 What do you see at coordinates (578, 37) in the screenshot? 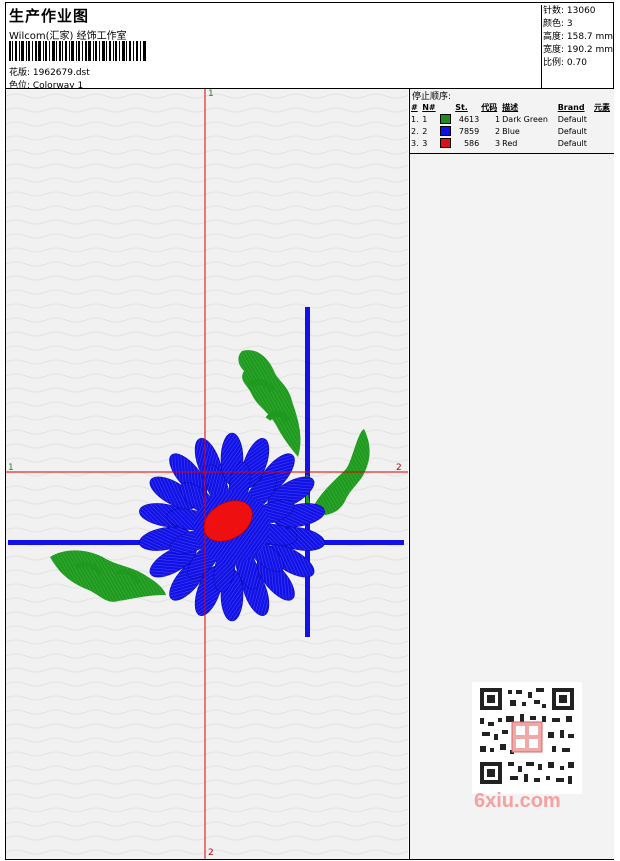
I see `design-height: 高度: 158.7 mm` at bounding box center [578, 37].